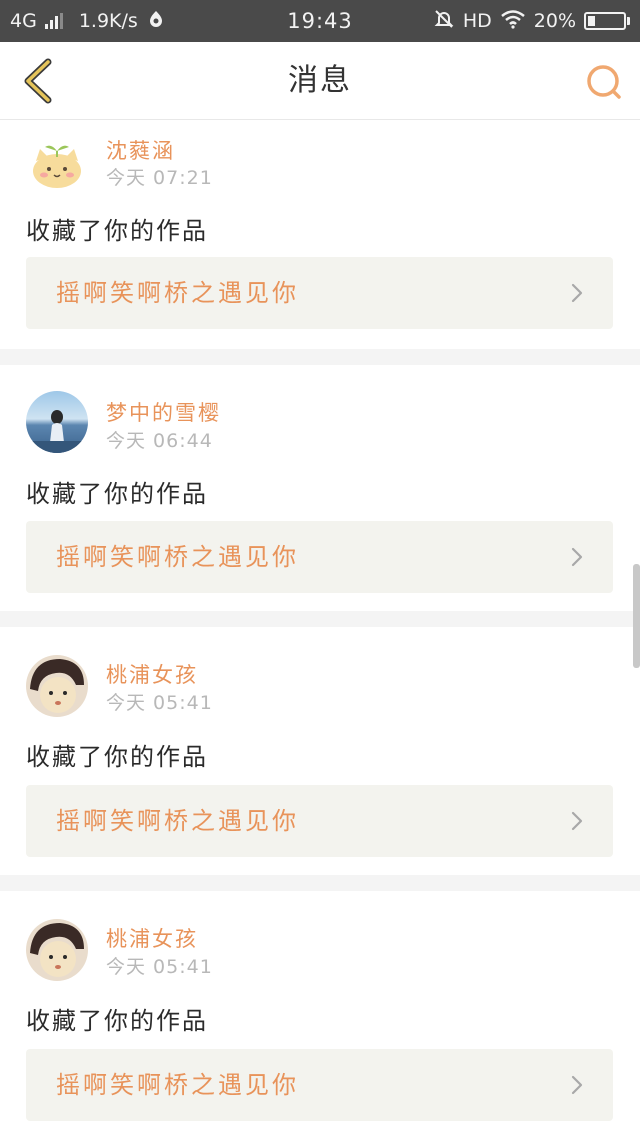 The width and height of the screenshot is (640, 1138). Describe the element at coordinates (636, 616) in the screenshot. I see `scrollbar` at that location.